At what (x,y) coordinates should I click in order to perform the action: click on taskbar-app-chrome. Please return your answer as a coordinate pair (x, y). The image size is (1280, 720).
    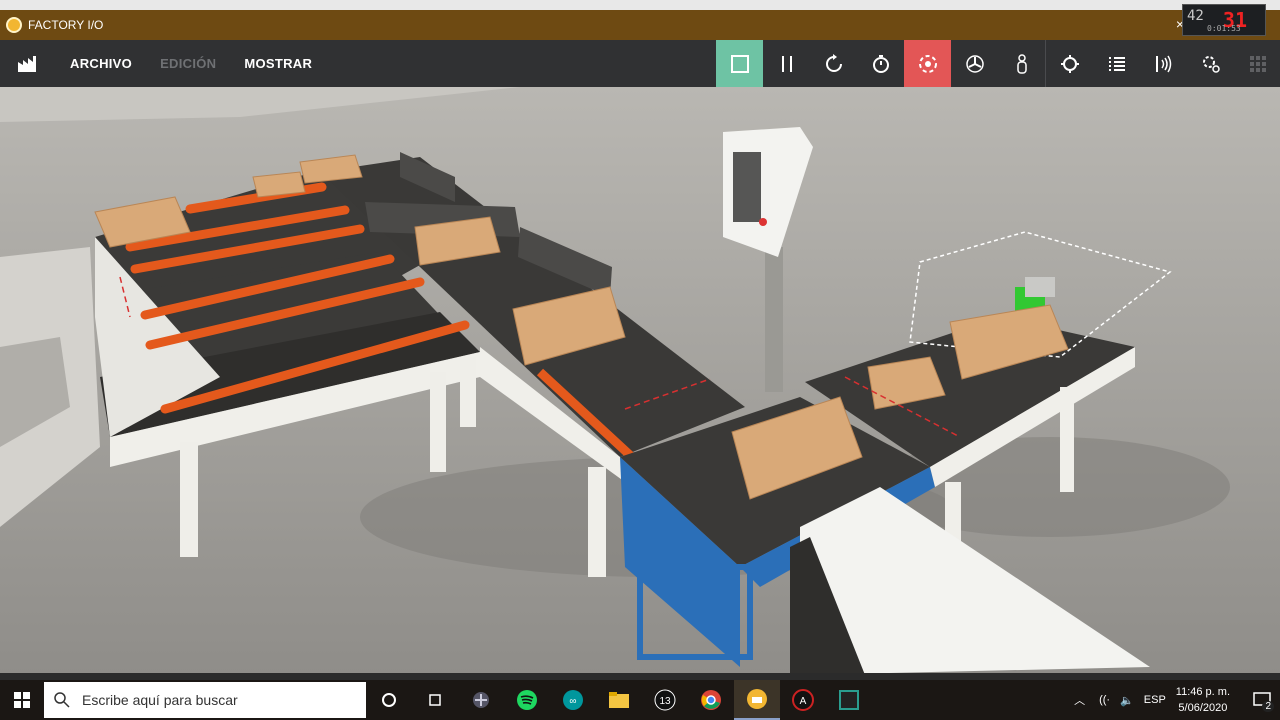
    Looking at the image, I should click on (711, 700).